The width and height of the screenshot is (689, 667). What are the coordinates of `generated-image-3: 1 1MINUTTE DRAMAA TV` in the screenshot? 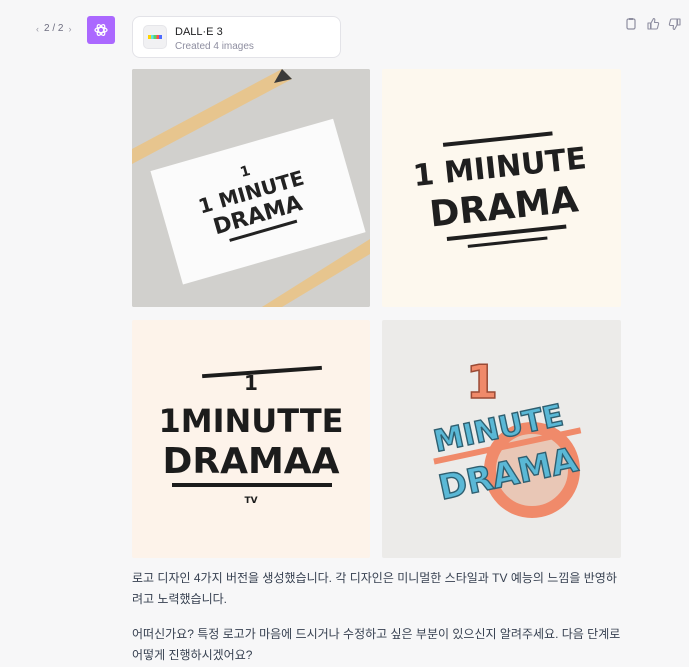 It's located at (251, 439).